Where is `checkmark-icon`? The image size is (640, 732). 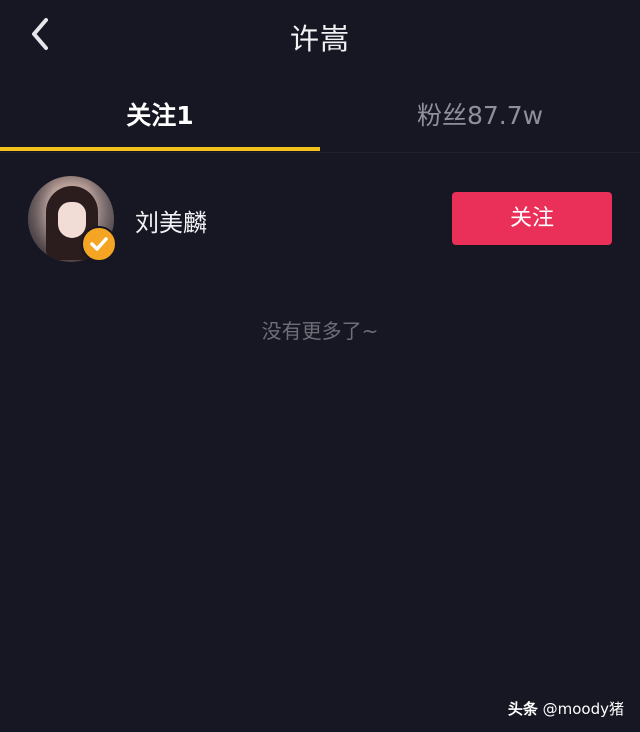
checkmark-icon is located at coordinates (99, 244).